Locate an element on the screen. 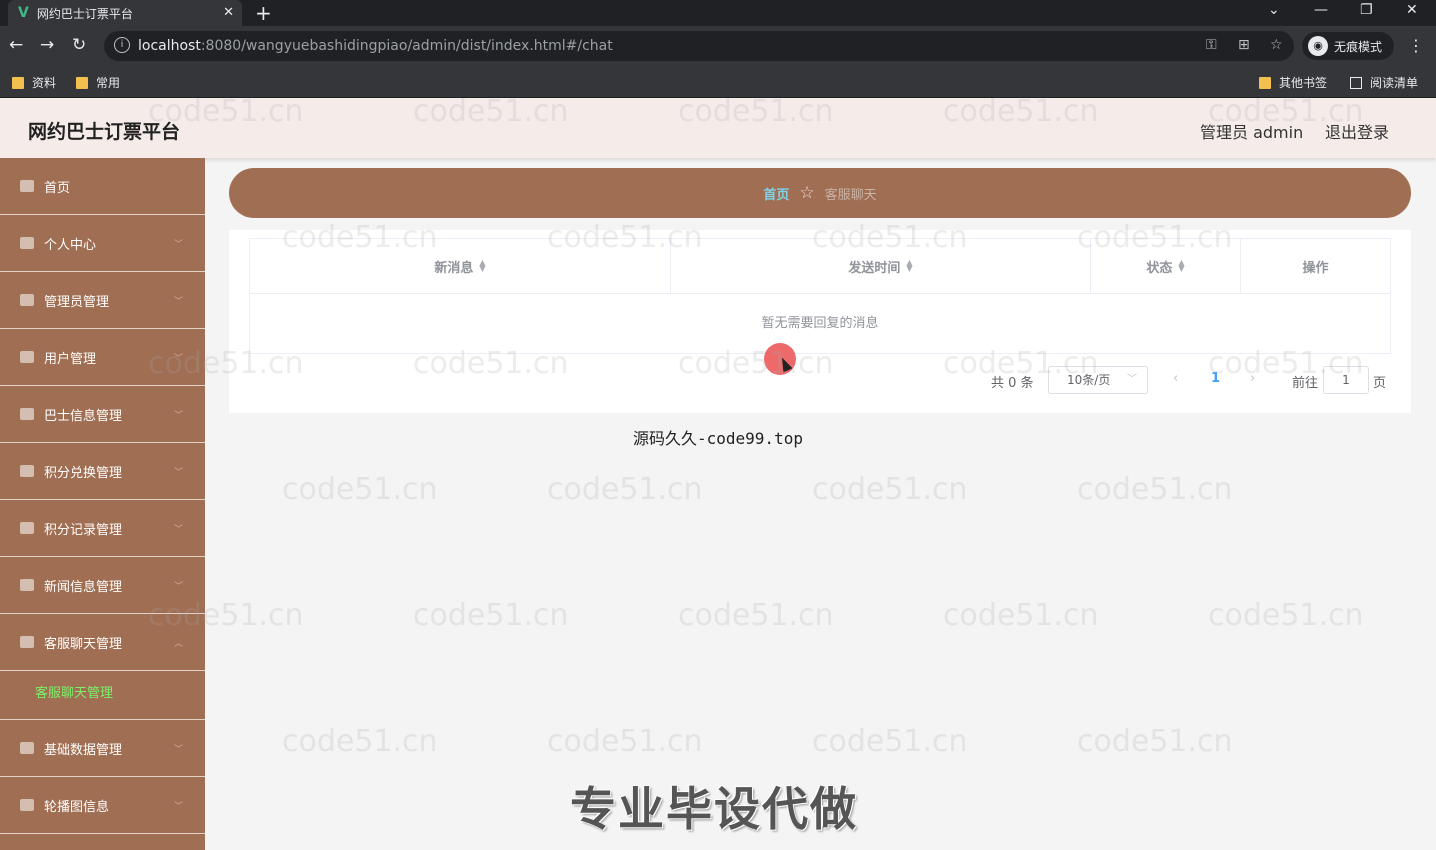 The image size is (1436, 850). bookmarks-bar: 资料 常用 其他书签 阅读清单 is located at coordinates (718, 82).